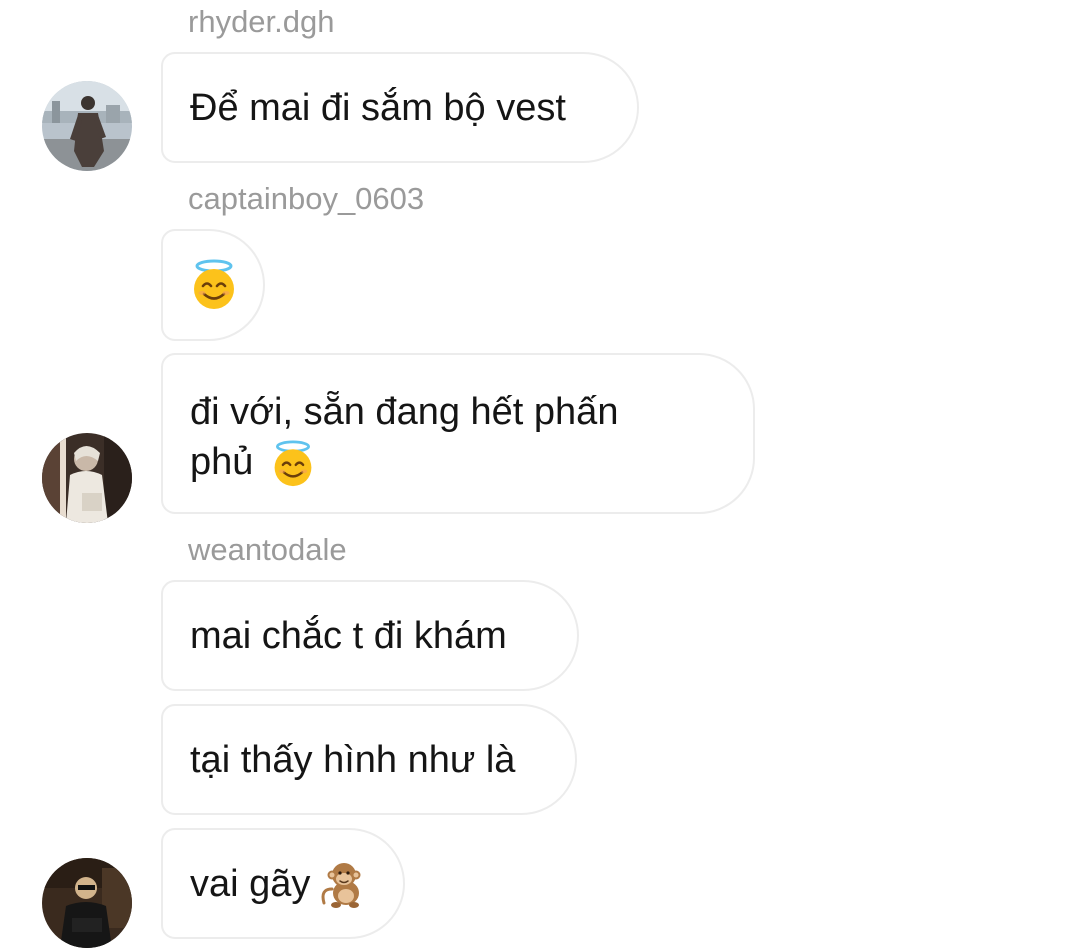  I want to click on message-bubble: Để mai đi sắm bộ vest, so click(400, 107).